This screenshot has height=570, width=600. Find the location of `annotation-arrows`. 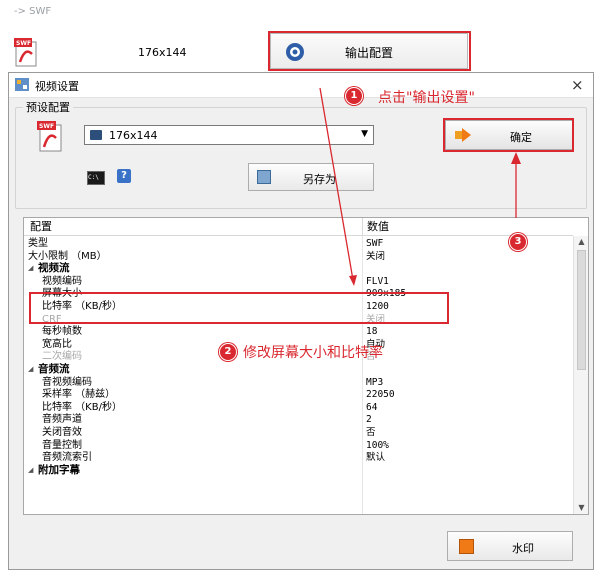

annotation-arrows is located at coordinates (420, 186).